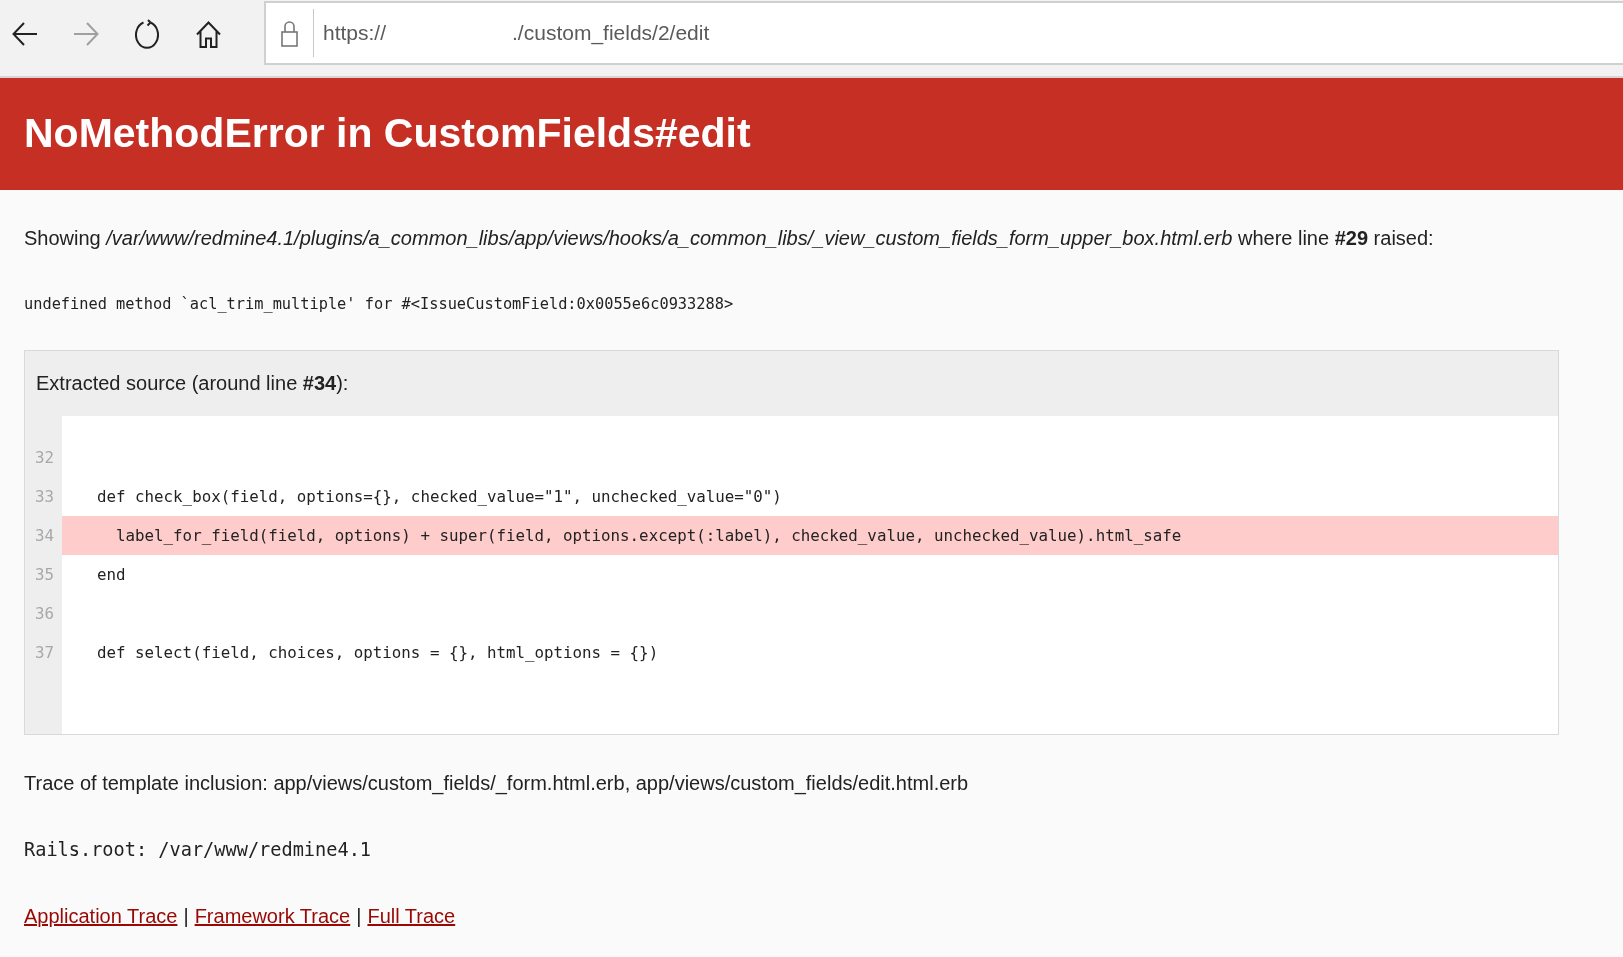 Image resolution: width=1623 pixels, height=957 pixels. What do you see at coordinates (192, 383) in the screenshot?
I see `source-panel-title: Extracted source (around line #34):` at bounding box center [192, 383].